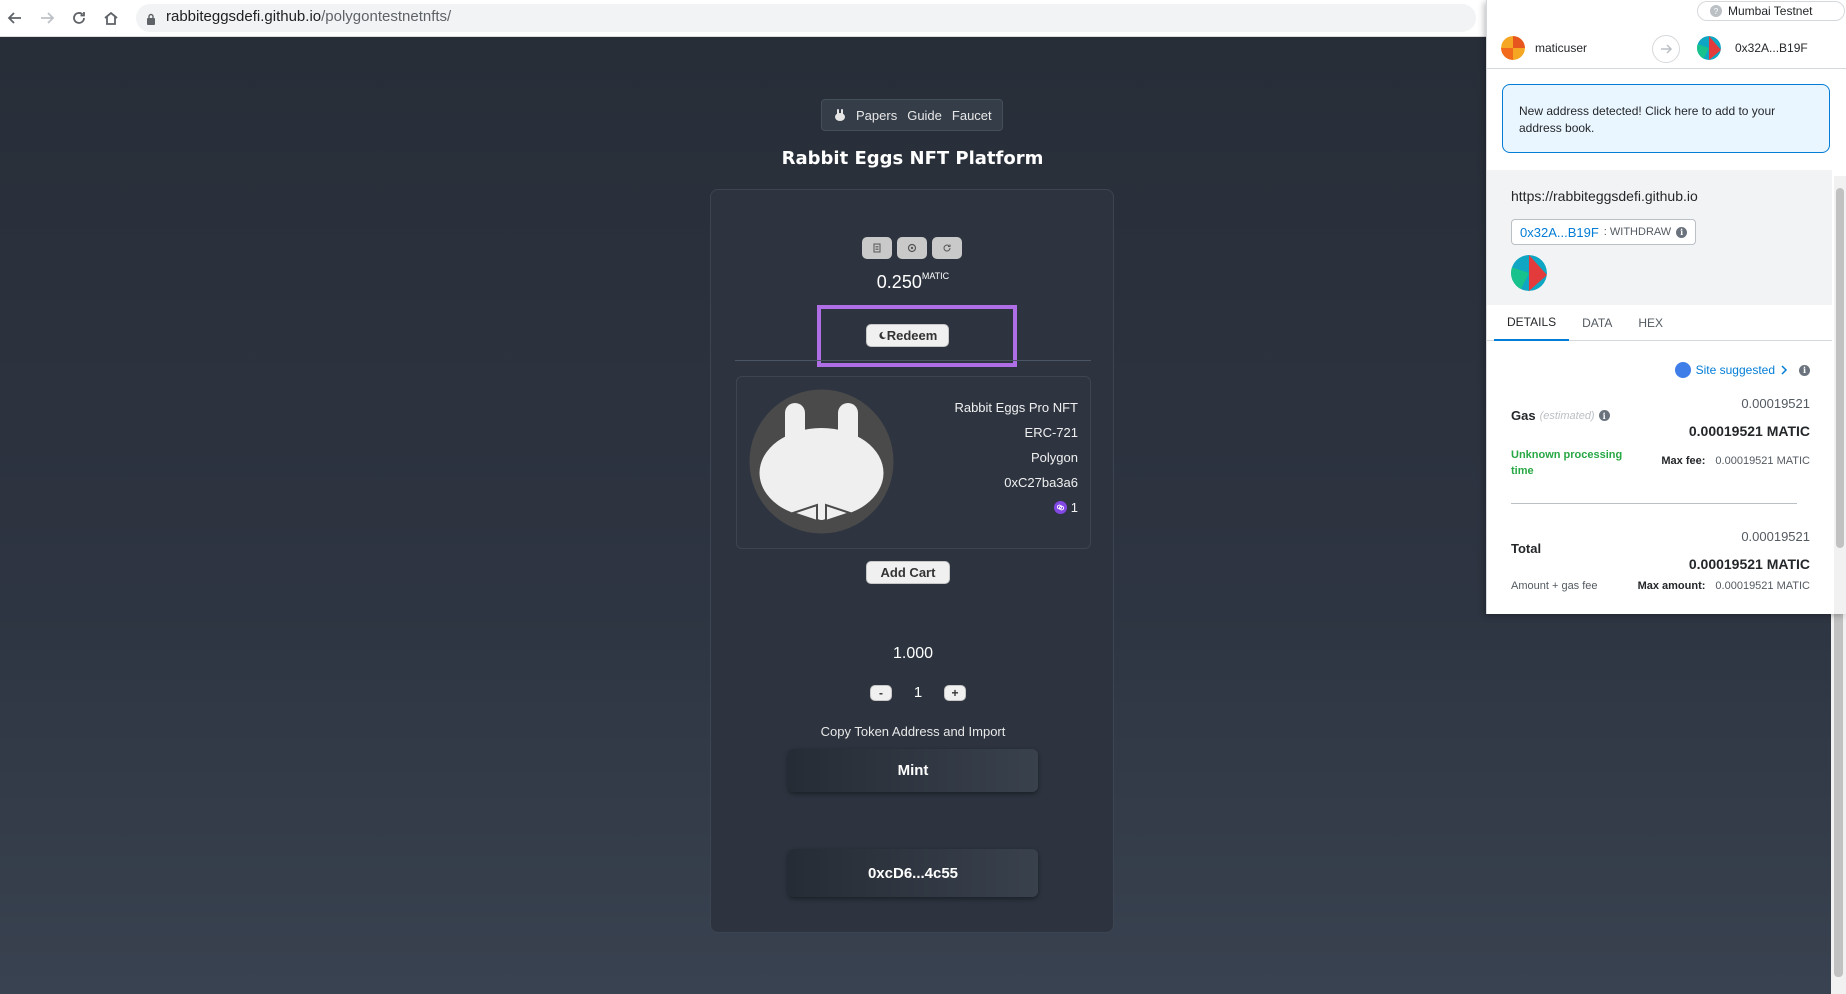 The height and width of the screenshot is (994, 1846). I want to click on gas-value: 0.00019521, so click(1775, 403).